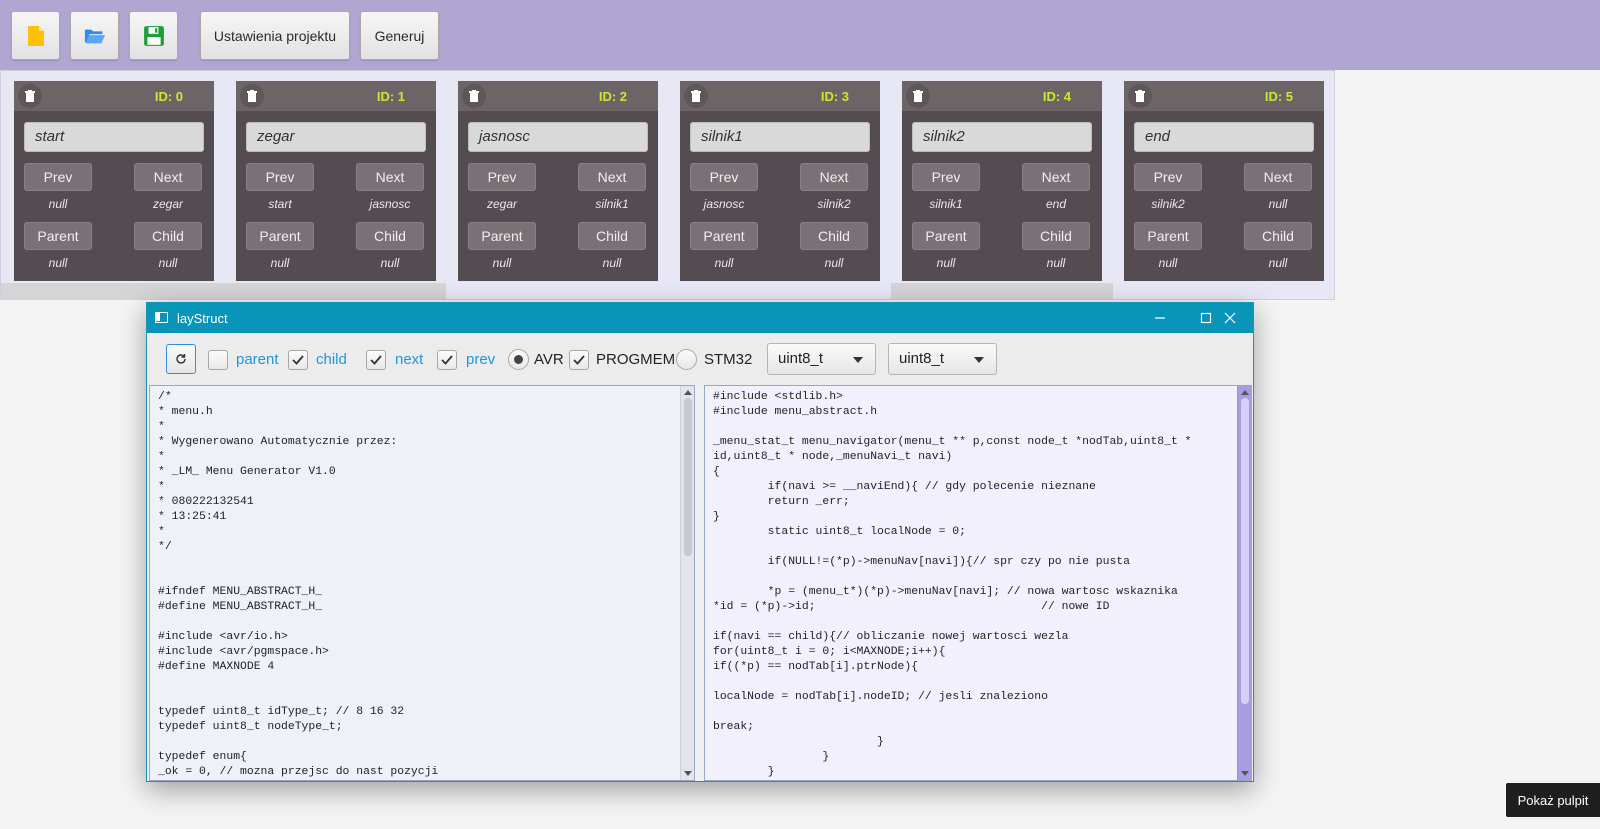 The image size is (1600, 829). Describe the element at coordinates (780, 137) in the screenshot. I see `node-name-field: silnik1` at that location.